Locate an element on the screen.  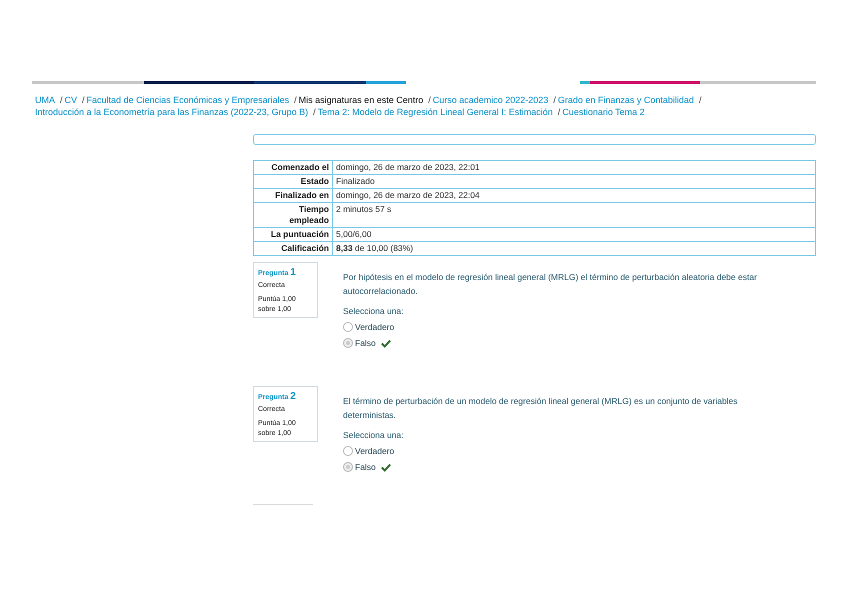
summary-value: Finalizado is located at coordinates (574, 181).